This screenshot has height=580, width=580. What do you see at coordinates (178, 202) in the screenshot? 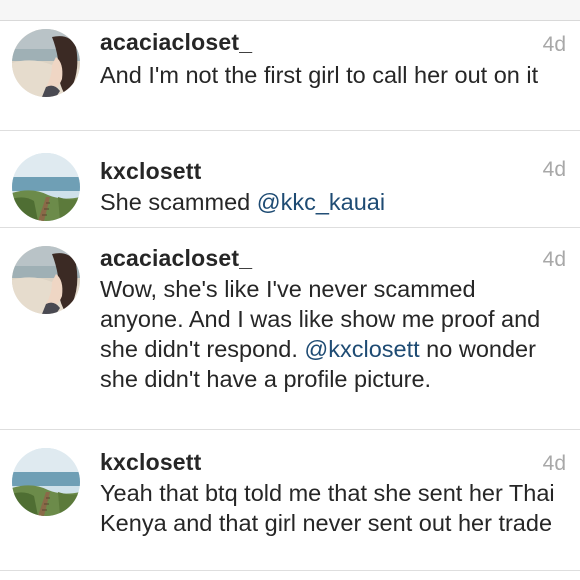
I see `comment-text-segment: She scammed` at bounding box center [178, 202].